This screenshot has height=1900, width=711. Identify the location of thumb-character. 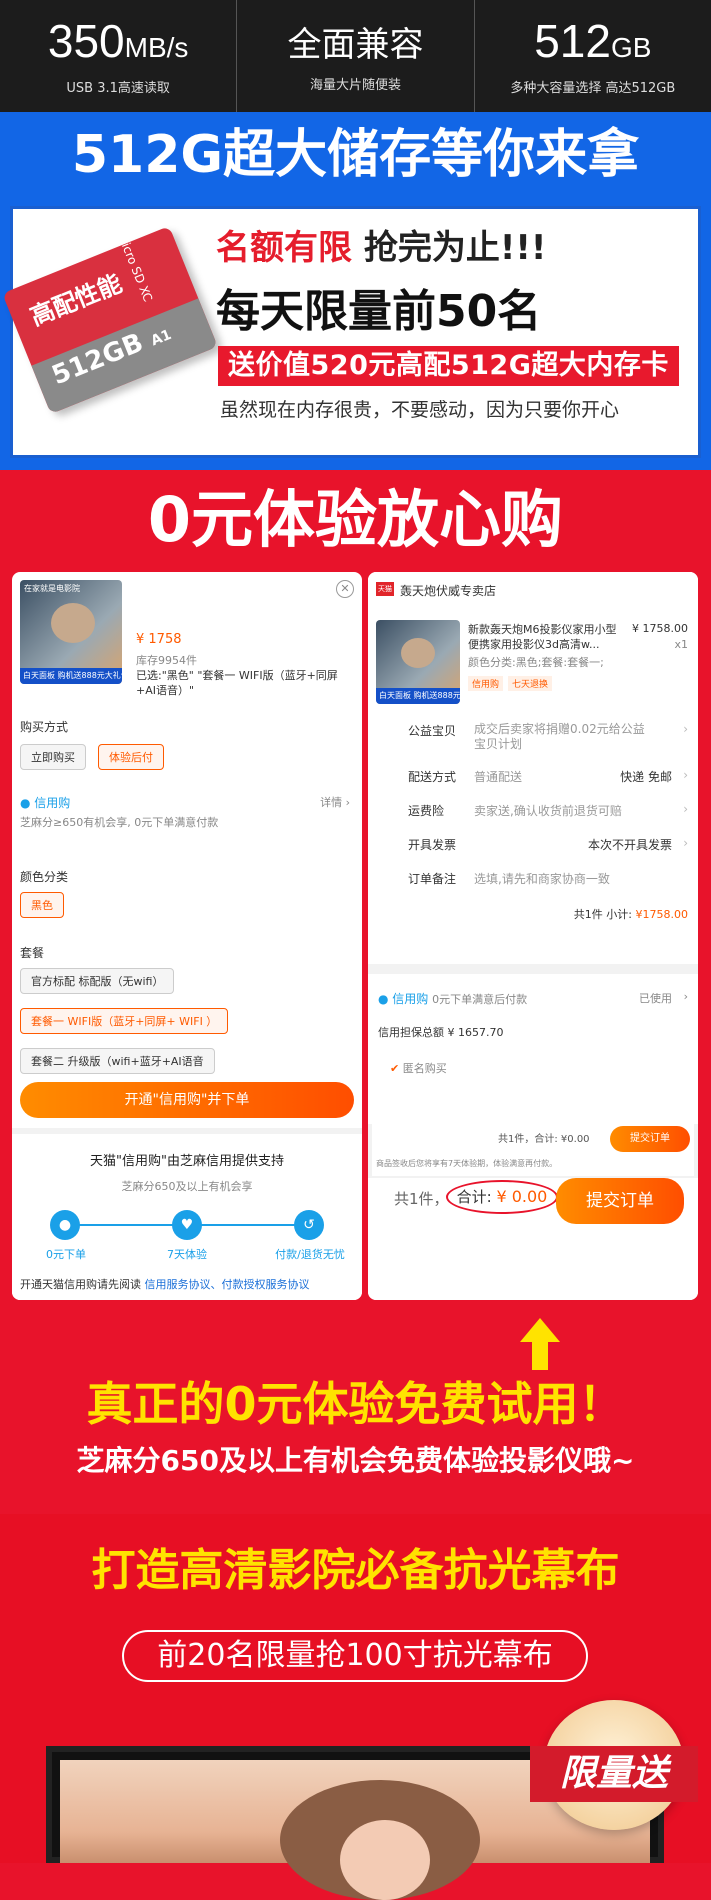
(72, 622).